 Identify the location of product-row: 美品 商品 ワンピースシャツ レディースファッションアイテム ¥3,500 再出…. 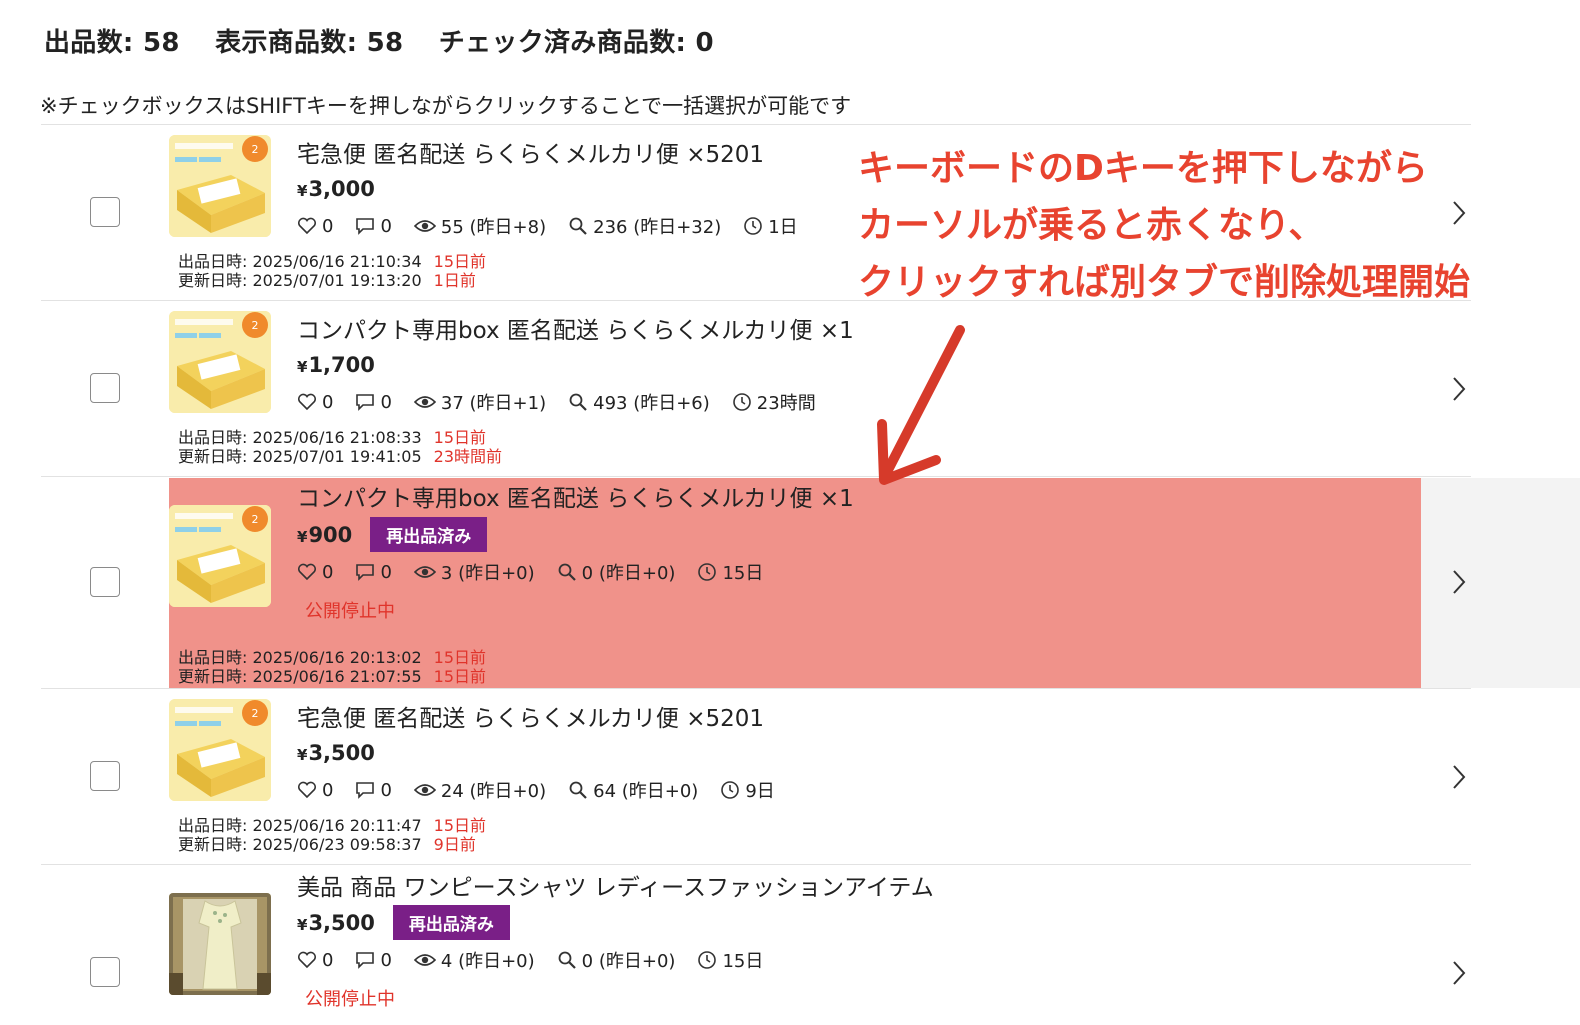
(756, 944).